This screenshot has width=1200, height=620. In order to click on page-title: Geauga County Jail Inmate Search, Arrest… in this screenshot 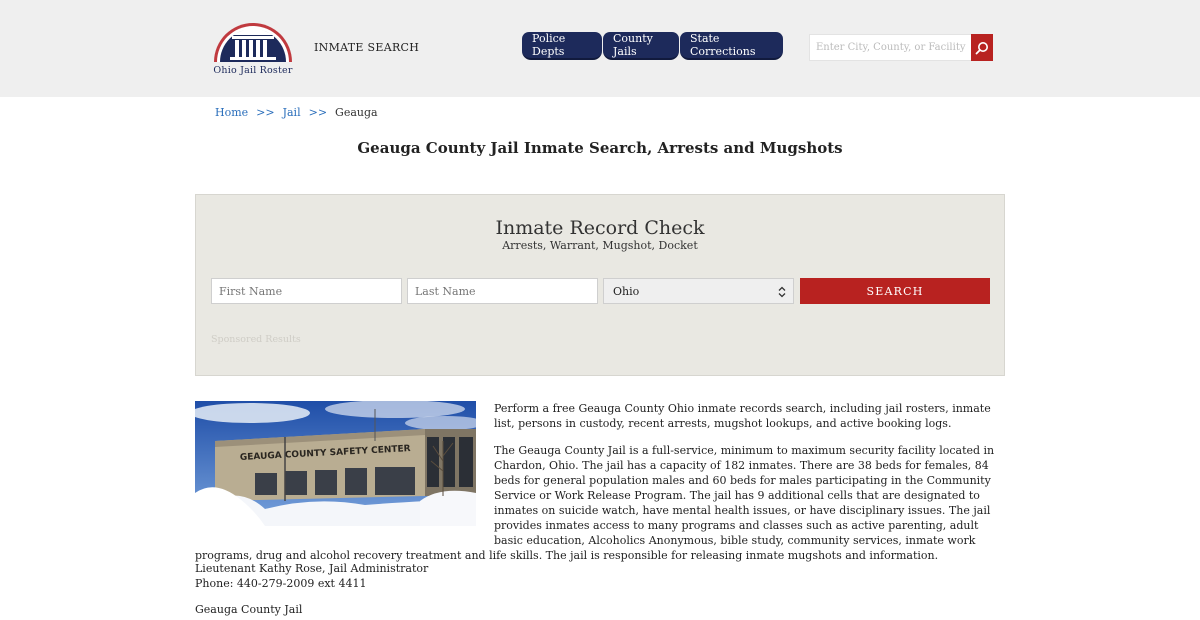, I will do `click(600, 148)`.